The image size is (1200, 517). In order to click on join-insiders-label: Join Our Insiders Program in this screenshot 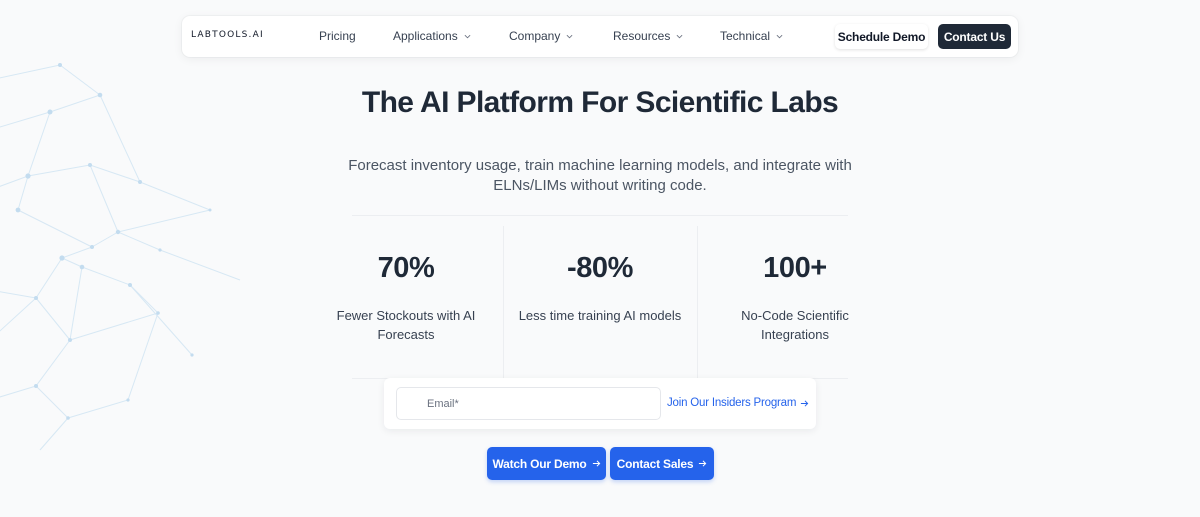, I will do `click(732, 403)`.